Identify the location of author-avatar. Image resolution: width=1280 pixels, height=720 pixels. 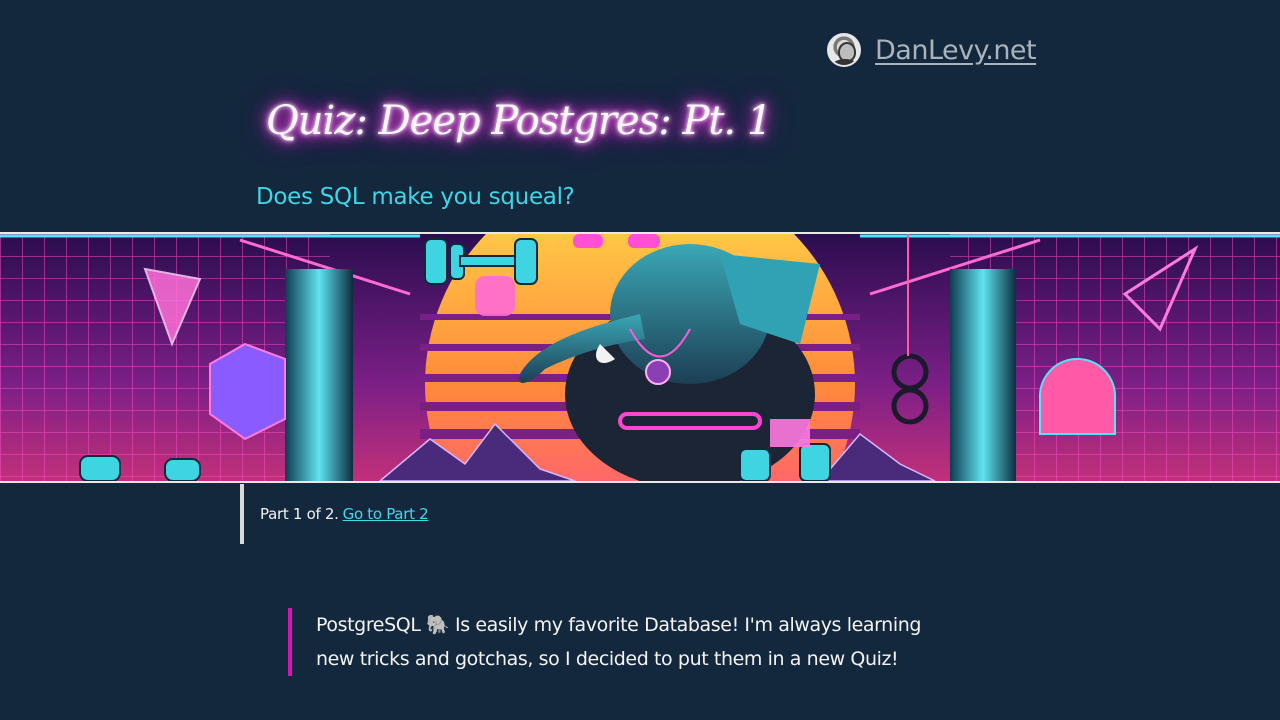
(844, 50).